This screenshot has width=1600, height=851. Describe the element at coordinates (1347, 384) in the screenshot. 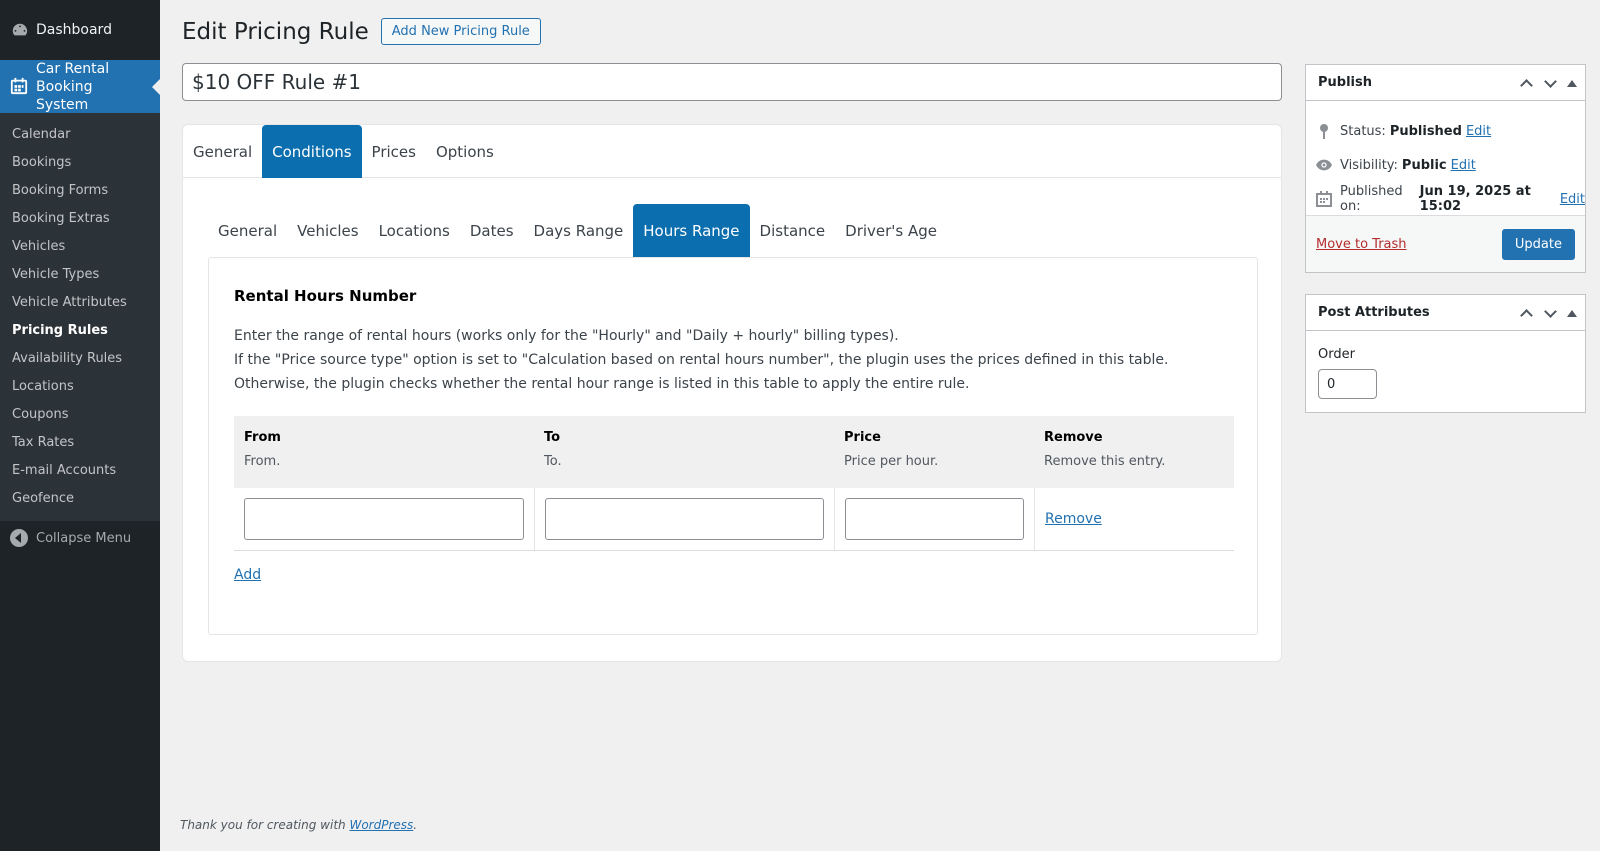

I see `order-input: 0` at that location.